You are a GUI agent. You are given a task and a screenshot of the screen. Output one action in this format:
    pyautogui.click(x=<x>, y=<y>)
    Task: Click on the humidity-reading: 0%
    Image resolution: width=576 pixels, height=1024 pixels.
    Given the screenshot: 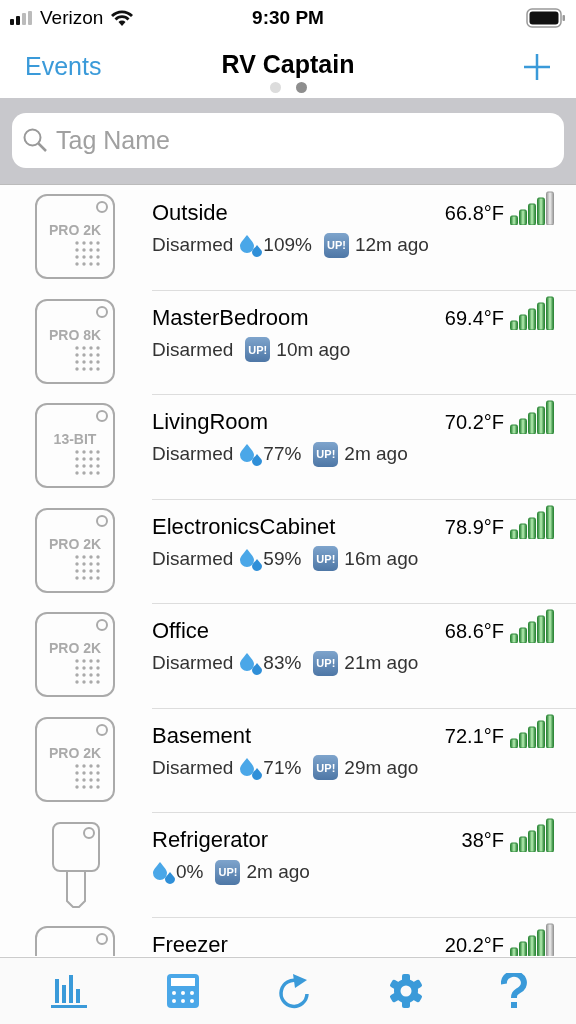 What is the action you would take?
    pyautogui.click(x=190, y=872)
    